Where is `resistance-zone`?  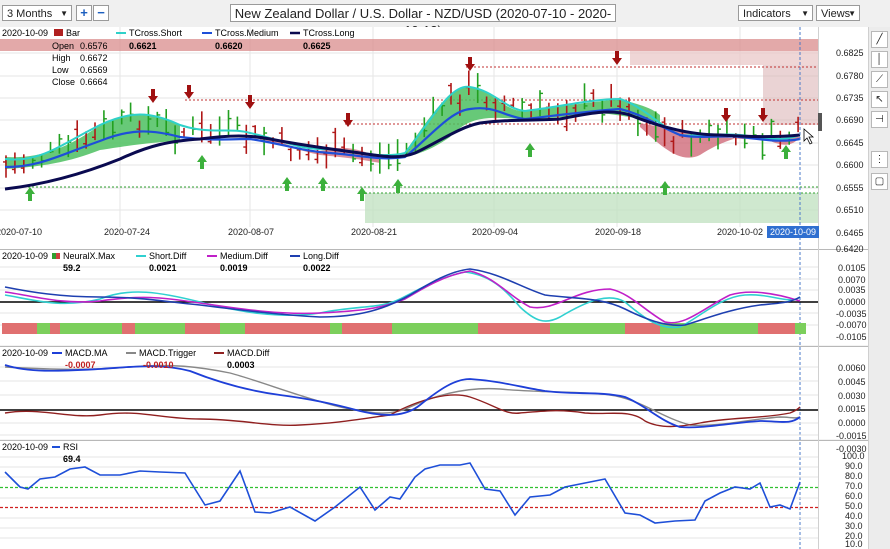
resistance-zone is located at coordinates (409, 45).